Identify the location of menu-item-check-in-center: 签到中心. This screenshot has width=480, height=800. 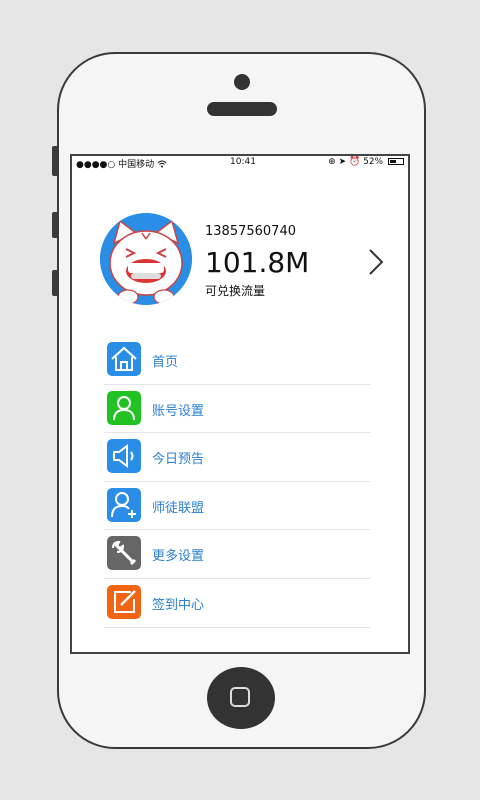
(237, 603).